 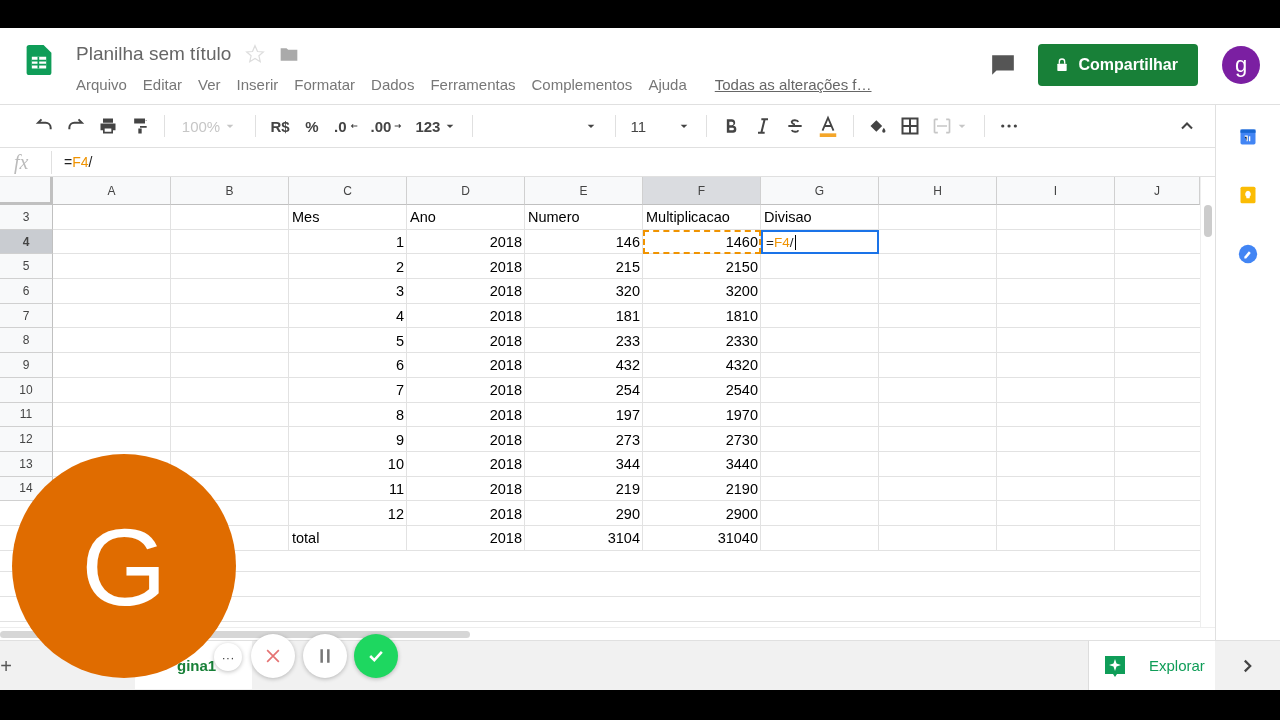 What do you see at coordinates (399, 292) in the screenshot?
I see `table-cell-text: 3` at bounding box center [399, 292].